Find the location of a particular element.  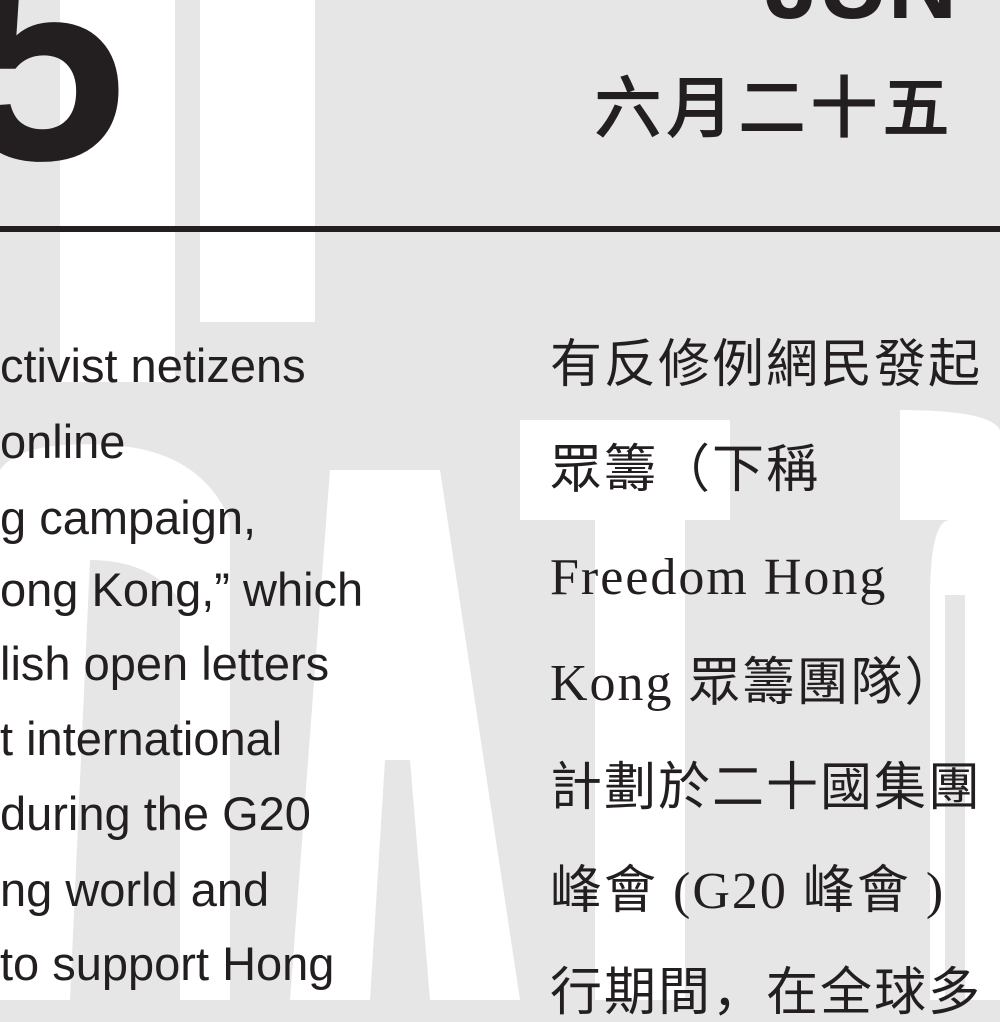

chinese-line: 峰會 (G20 峰會 ) is located at coordinates (748, 891).